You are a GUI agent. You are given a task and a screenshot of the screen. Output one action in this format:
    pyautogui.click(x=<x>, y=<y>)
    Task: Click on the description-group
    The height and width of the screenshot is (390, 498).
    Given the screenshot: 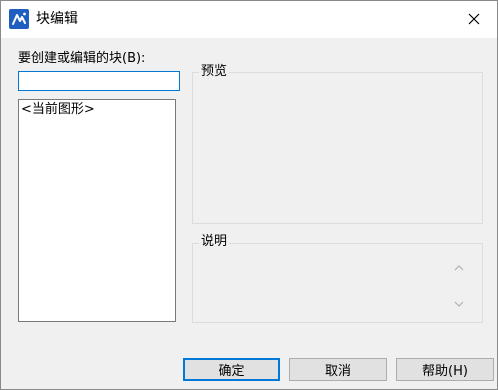 What is the action you would take?
    pyautogui.click(x=337, y=283)
    